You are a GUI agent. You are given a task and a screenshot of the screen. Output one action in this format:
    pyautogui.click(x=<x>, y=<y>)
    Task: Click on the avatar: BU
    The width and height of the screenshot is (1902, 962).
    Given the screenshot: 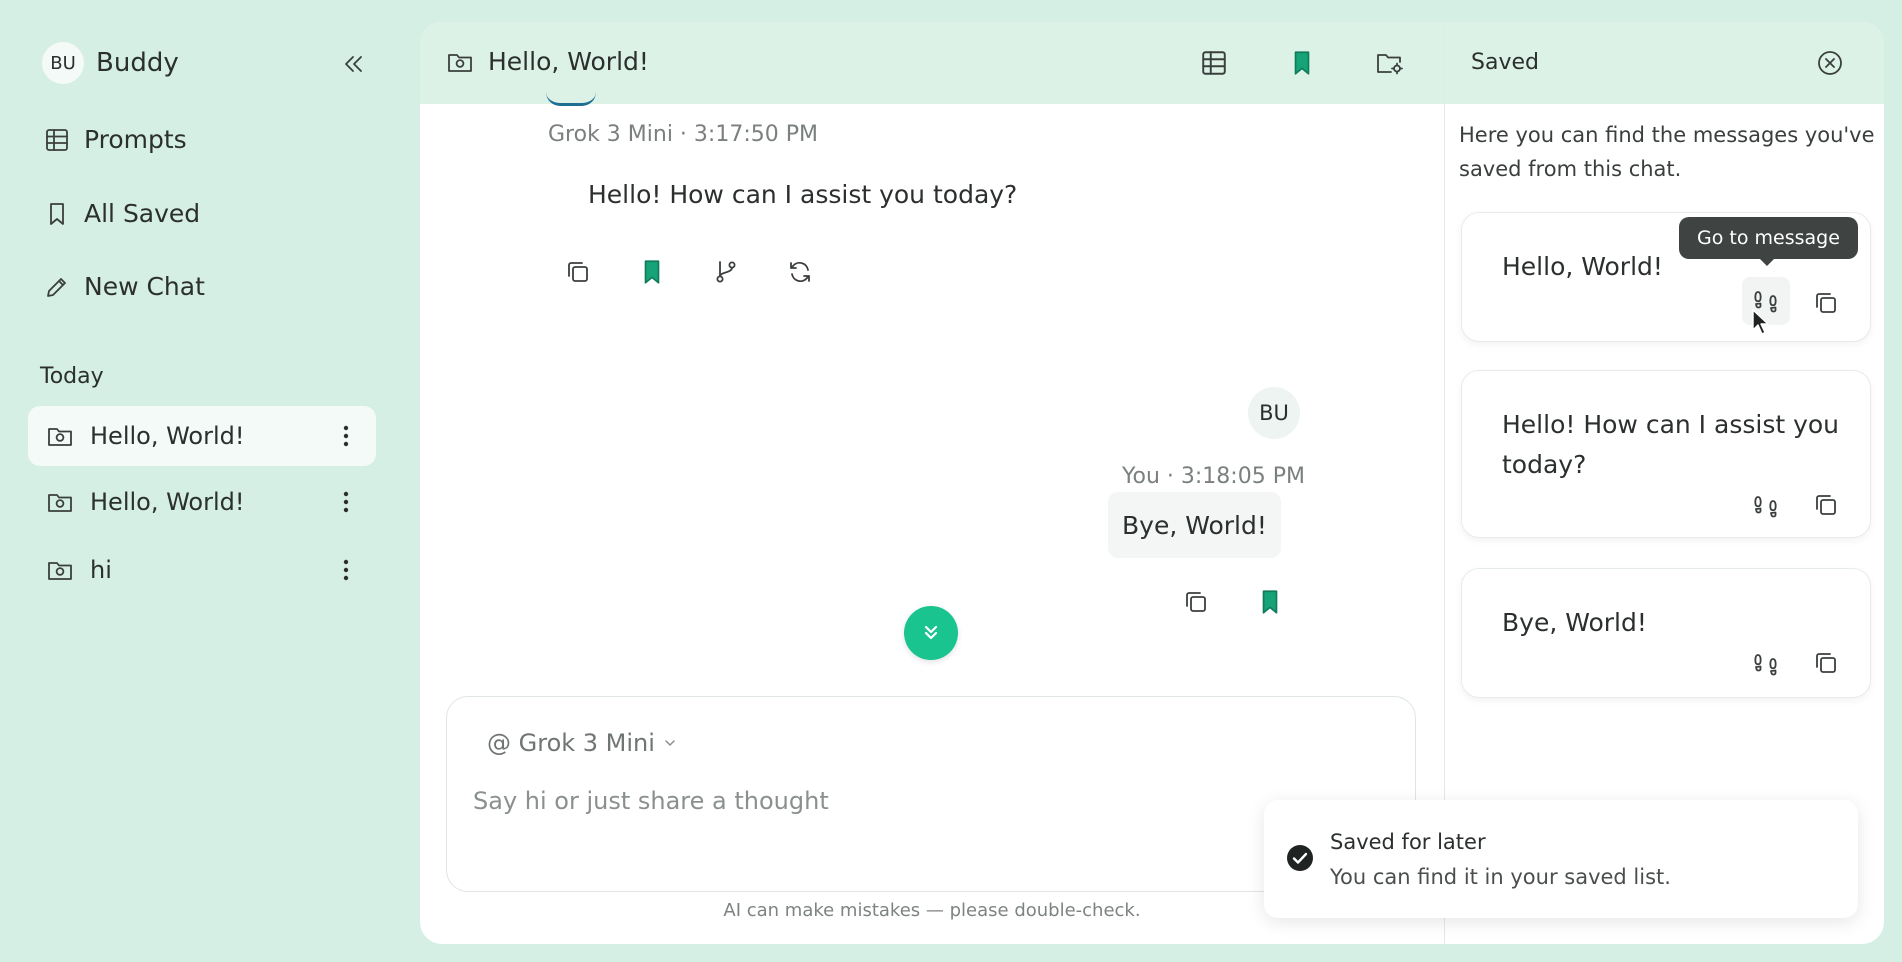 What is the action you would take?
    pyautogui.click(x=63, y=63)
    